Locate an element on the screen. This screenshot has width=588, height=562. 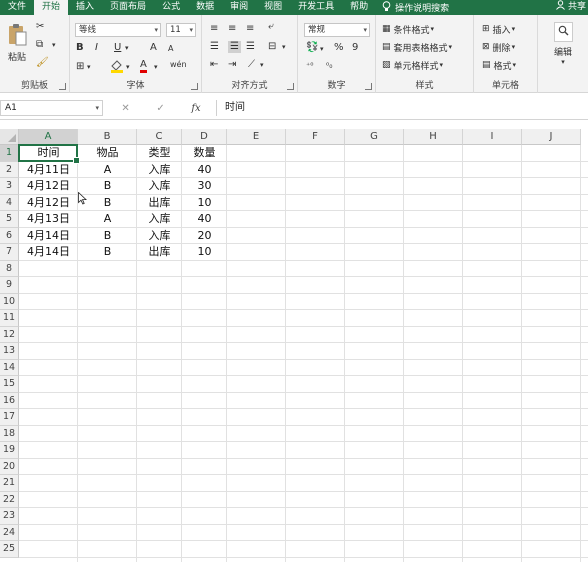
format-painter-icon: 🖌 is located at coordinates (42, 63).